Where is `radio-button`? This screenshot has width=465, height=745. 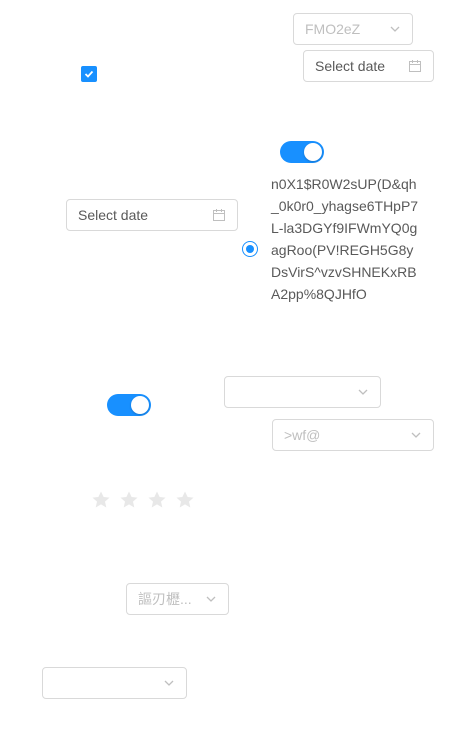
radio-button is located at coordinates (250, 249).